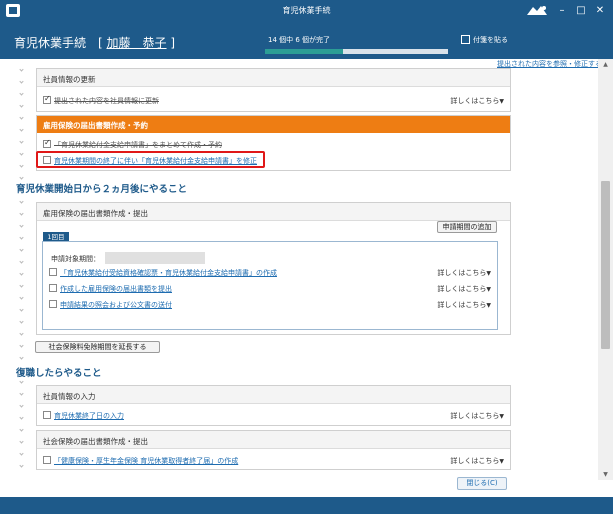  I want to click on task-label: 作成した雇用保険の届出書類を提出, so click(116, 289).